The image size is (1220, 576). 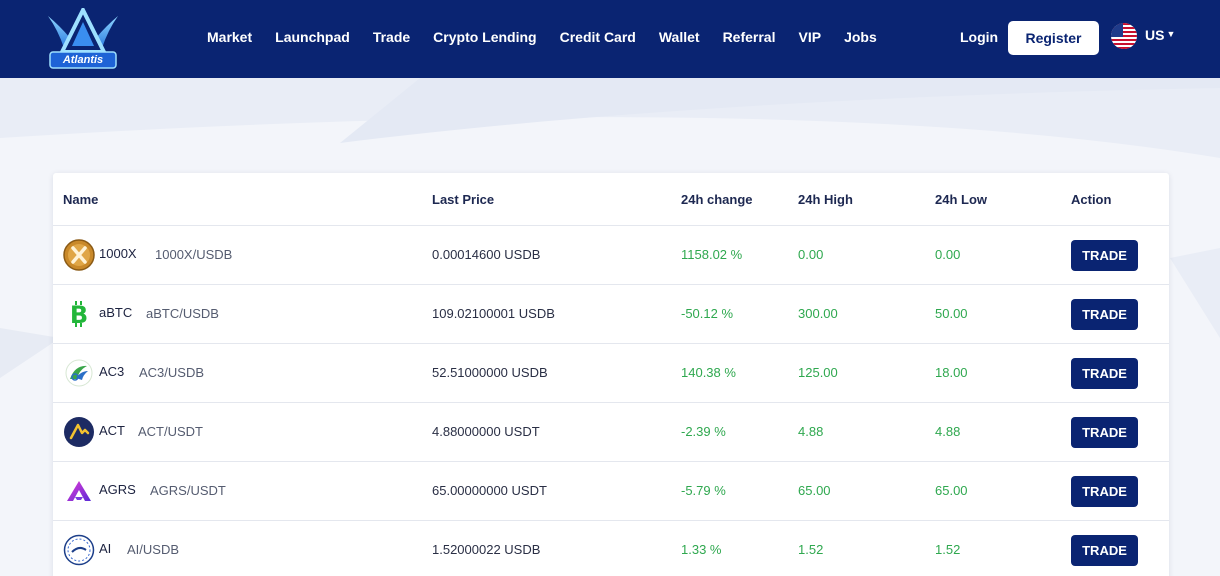 I want to click on ac3-coin-icon, so click(x=79, y=373).